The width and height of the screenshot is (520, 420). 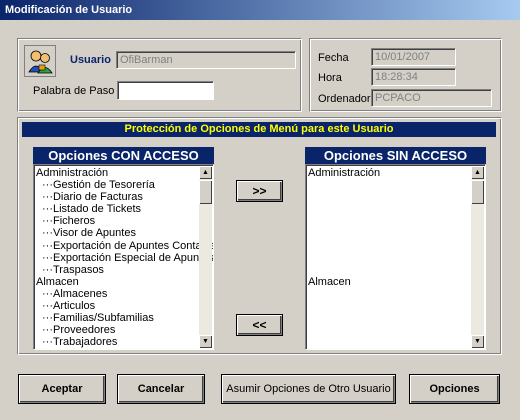 I want to click on aceptar-button: Aceptar, so click(x=62, y=389).